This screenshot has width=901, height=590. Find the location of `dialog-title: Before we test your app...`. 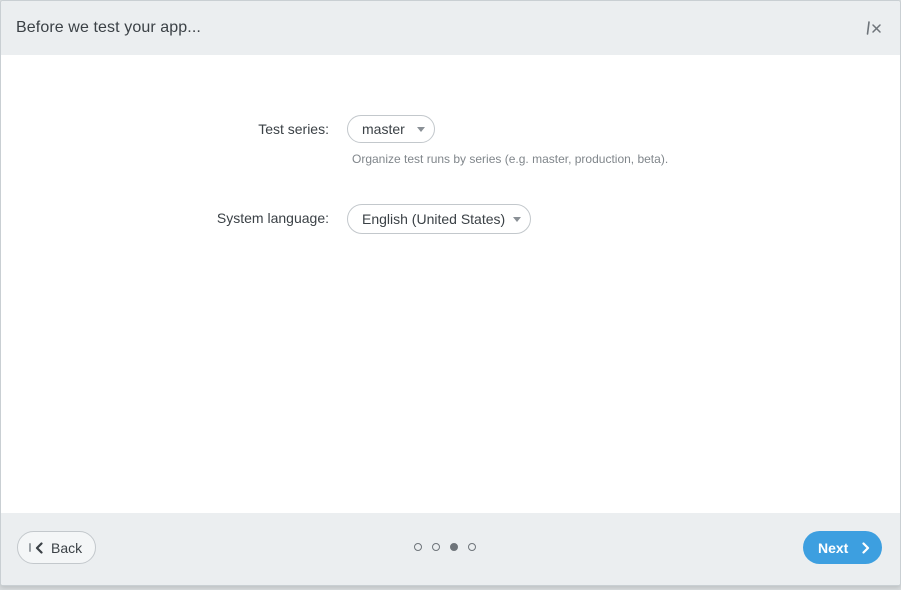

dialog-title: Before we test your app... is located at coordinates (108, 27).